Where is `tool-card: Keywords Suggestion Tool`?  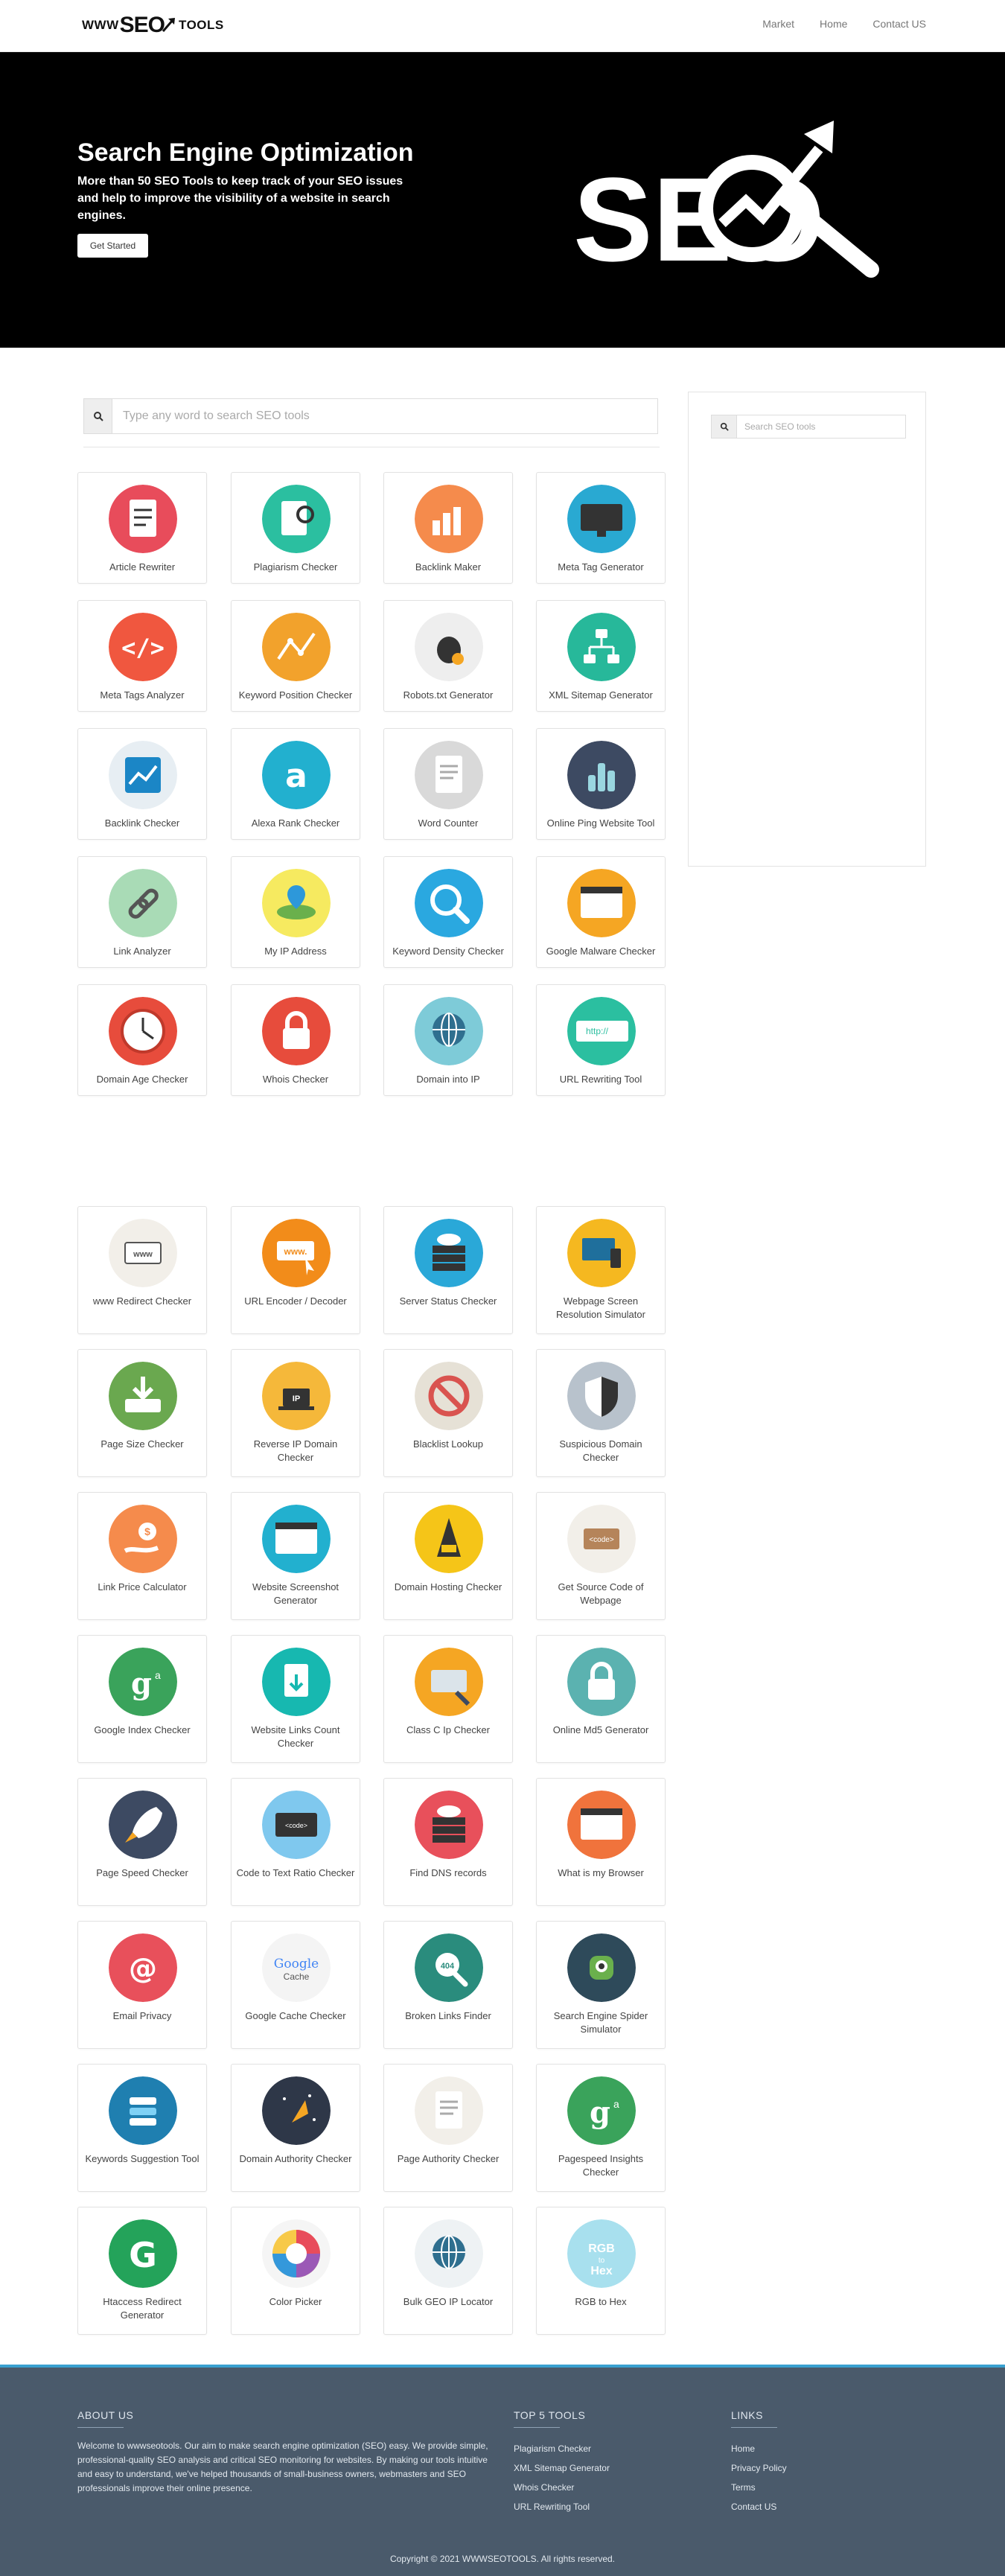 tool-card: Keywords Suggestion Tool is located at coordinates (142, 2128).